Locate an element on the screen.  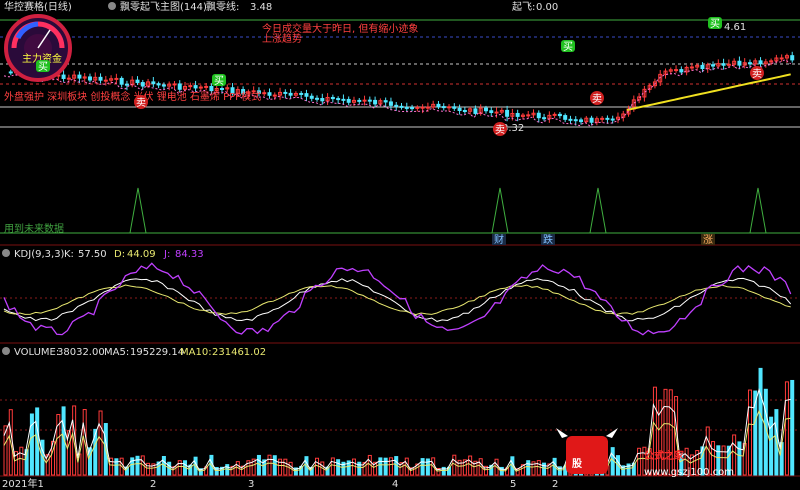
volume-ma10-label: MA10: is located at coordinates (196, 352).